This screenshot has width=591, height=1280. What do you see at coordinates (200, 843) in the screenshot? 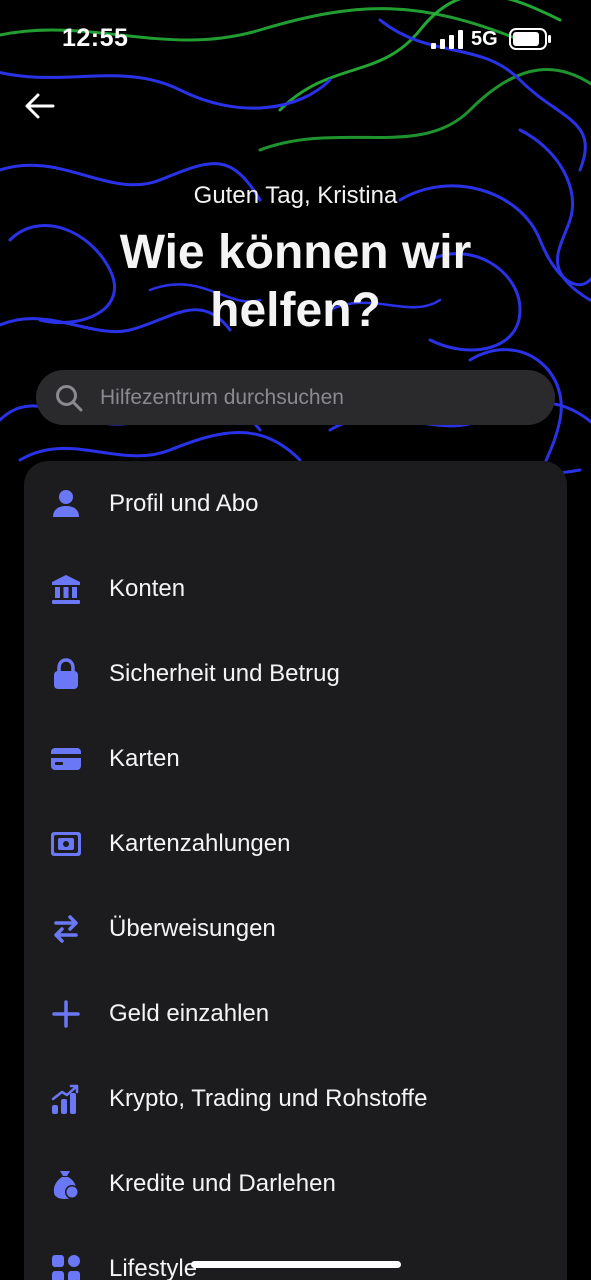
I see `menu-item-label: Kartenzahlungen` at bounding box center [200, 843].